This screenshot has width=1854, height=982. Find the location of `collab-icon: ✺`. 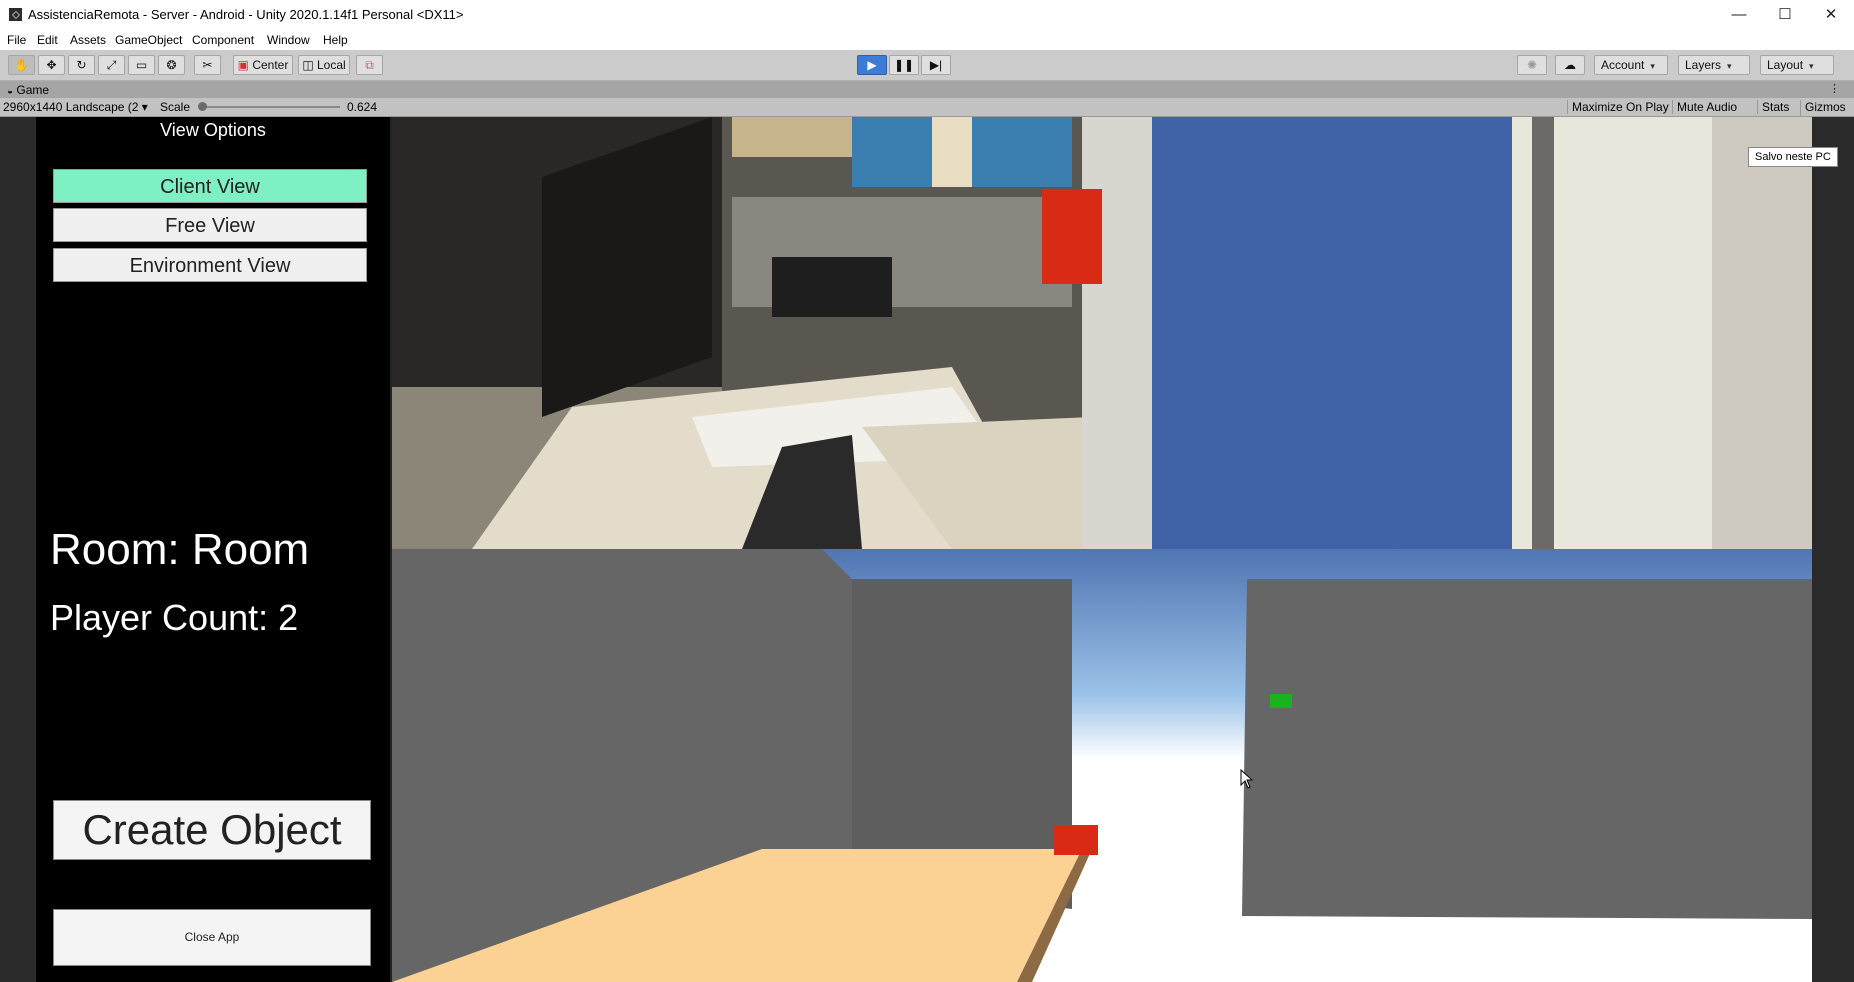

collab-icon: ✺ is located at coordinates (1532, 65).